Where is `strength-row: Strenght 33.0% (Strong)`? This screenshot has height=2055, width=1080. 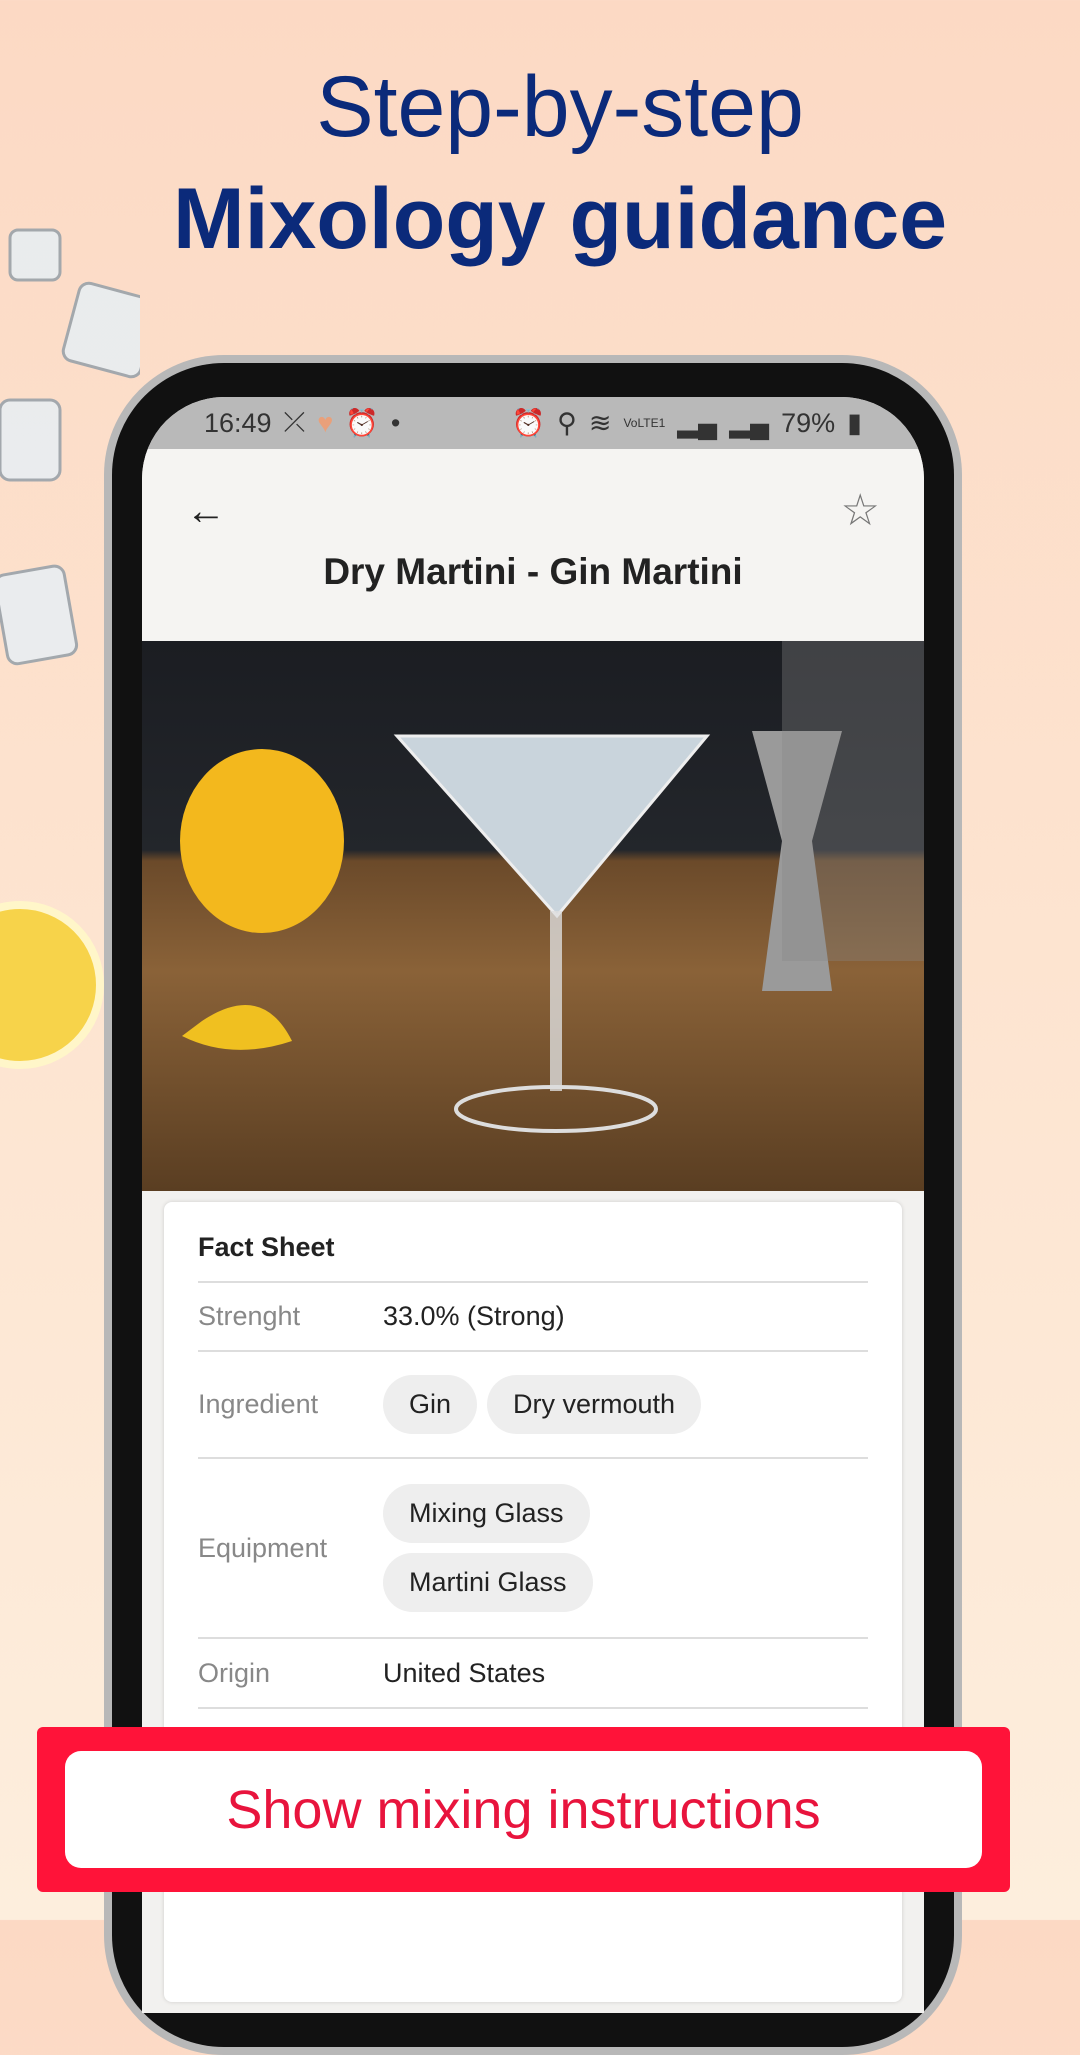
strength-row: Strenght 33.0% (Strong) is located at coordinates (533, 1317).